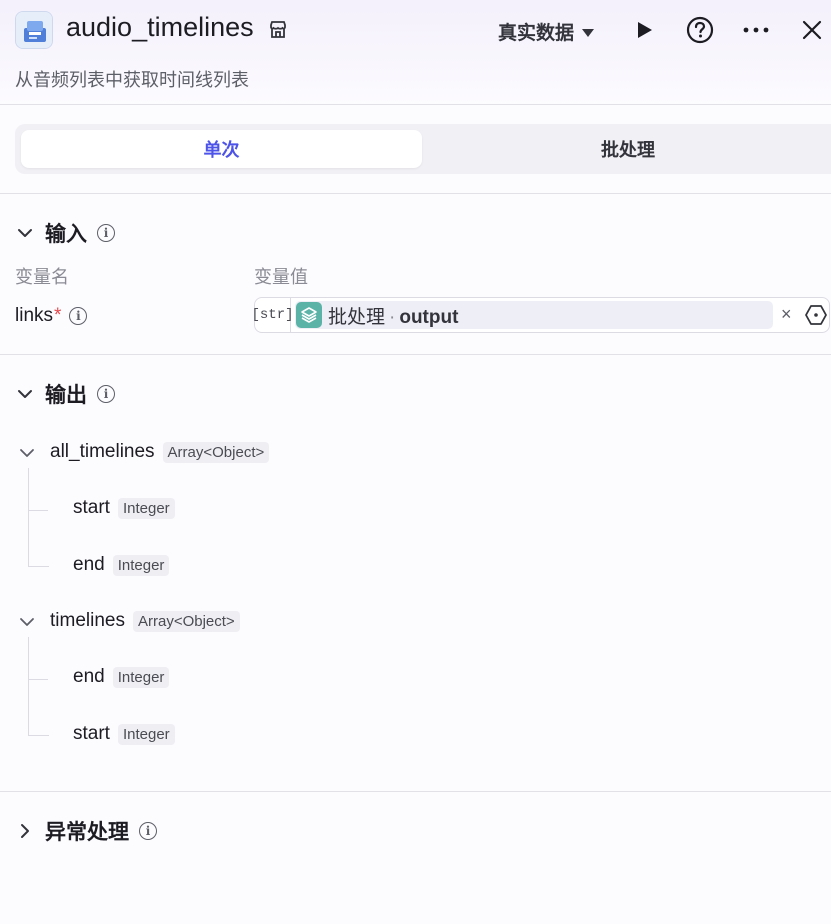 The width and height of the screenshot is (831, 924). Describe the element at coordinates (132, 80) in the screenshot. I see `node-description: 从音频列表中获取时间线列表` at that location.